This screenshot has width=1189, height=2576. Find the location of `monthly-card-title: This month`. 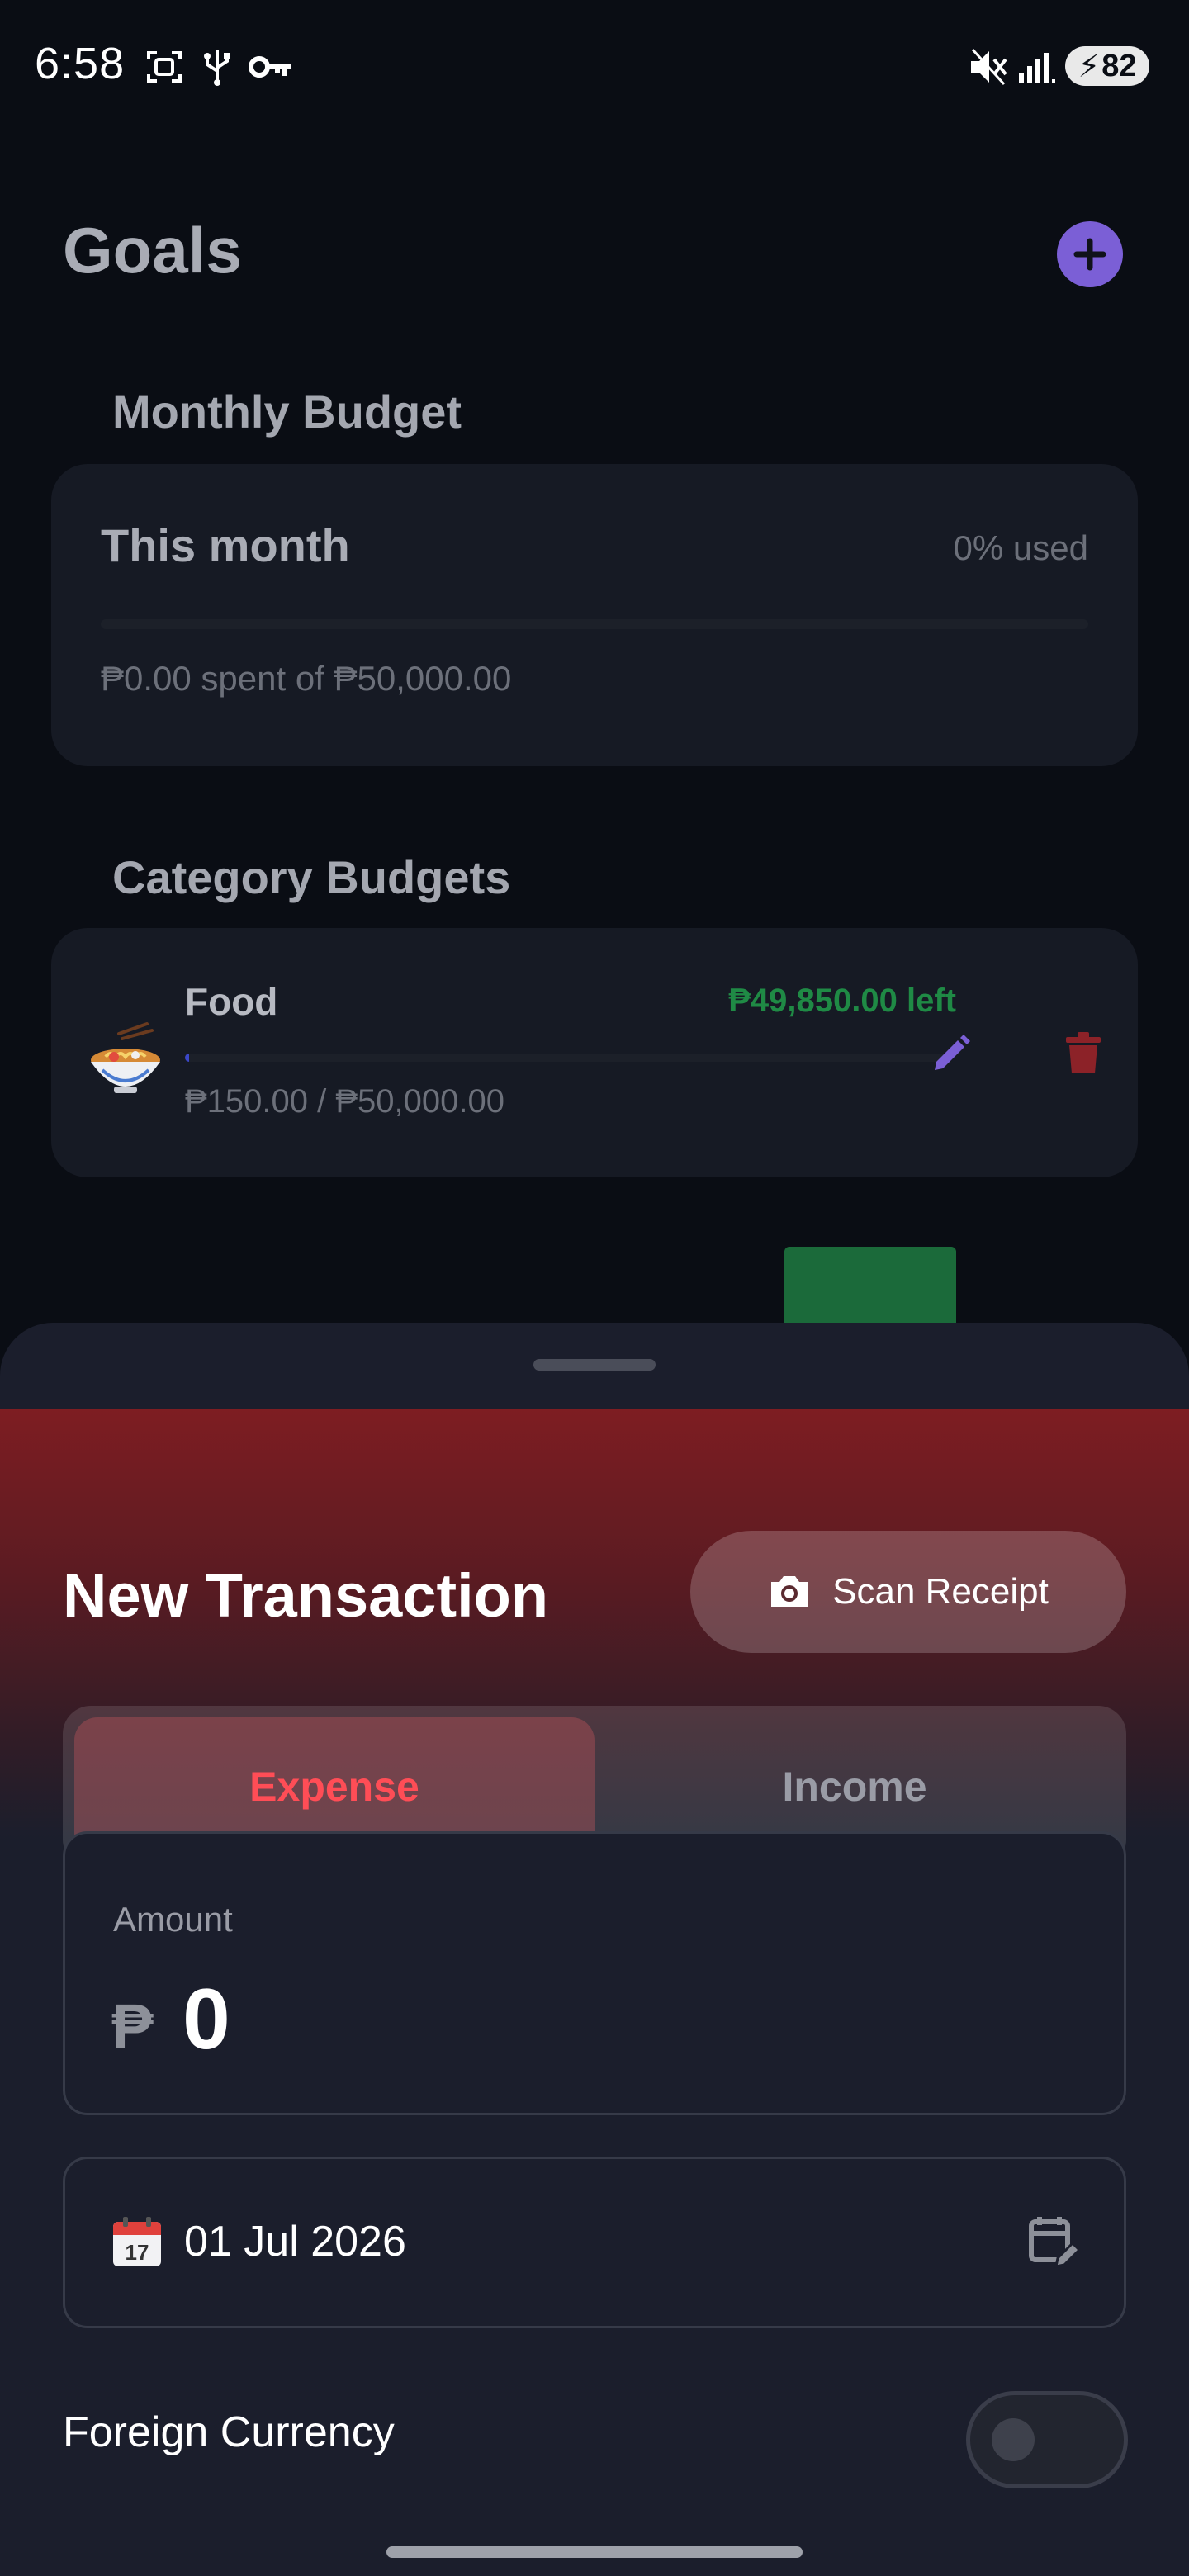

monthly-card-title: This month is located at coordinates (225, 545).